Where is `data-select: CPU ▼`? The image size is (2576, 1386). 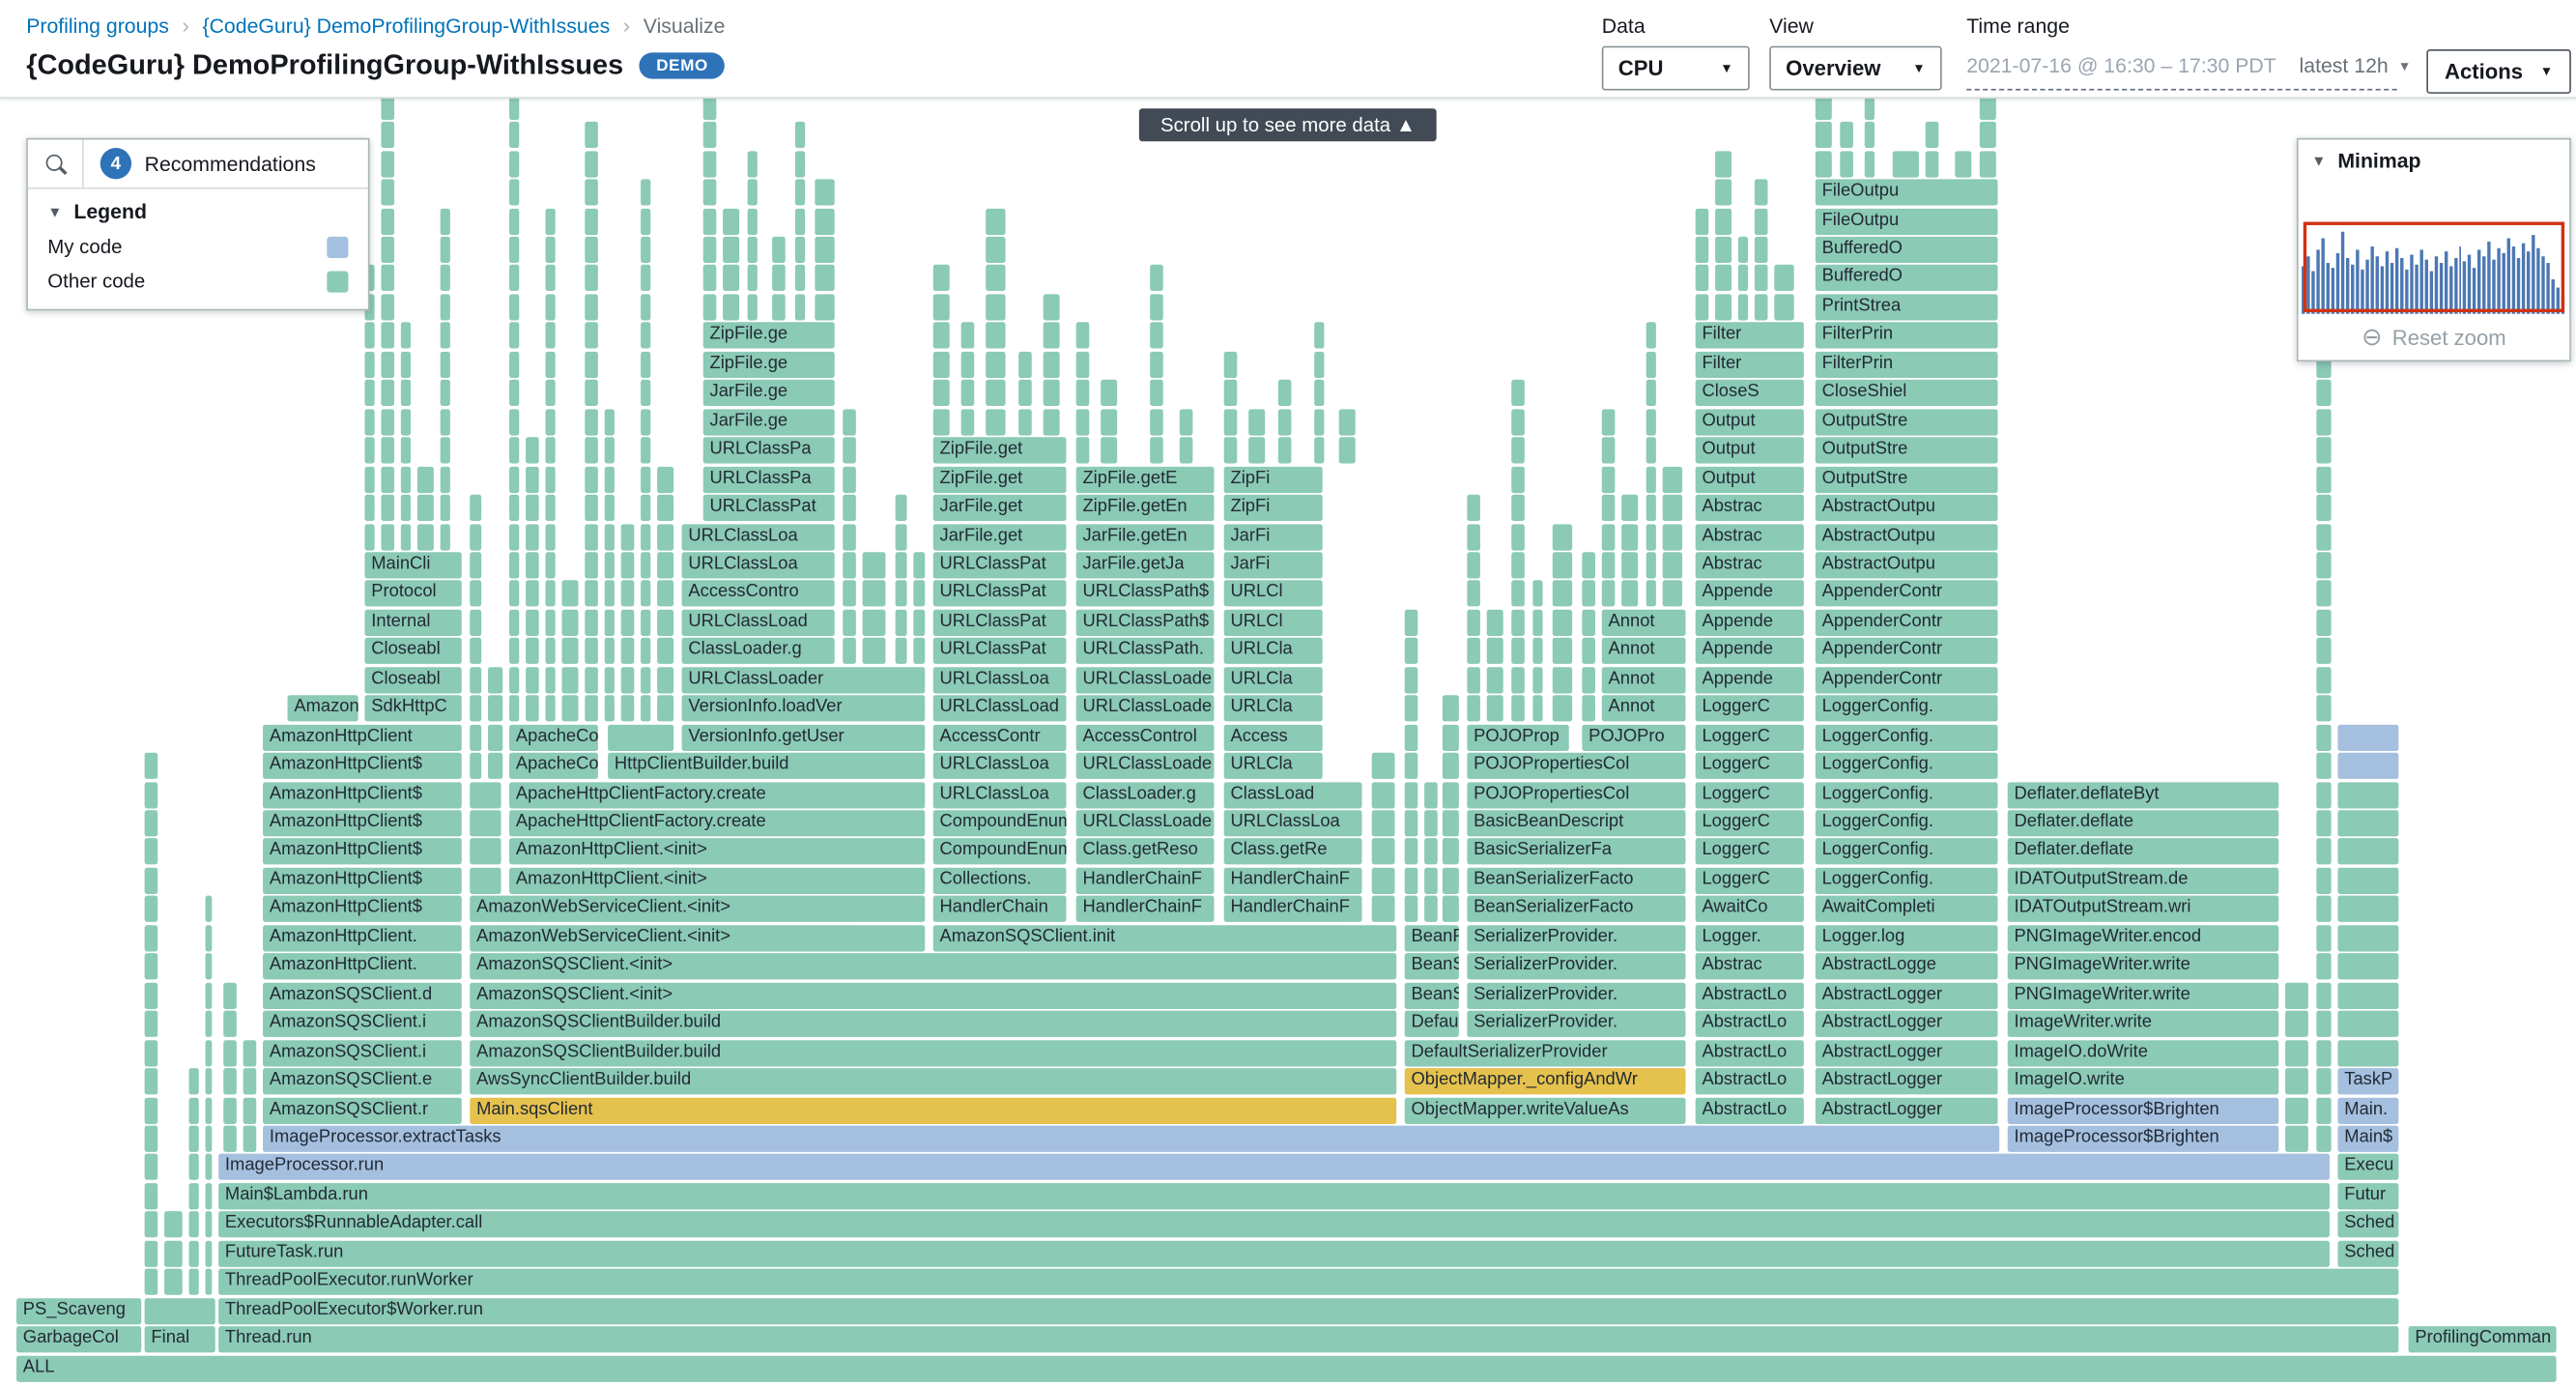 data-select: CPU ▼ is located at coordinates (1676, 68).